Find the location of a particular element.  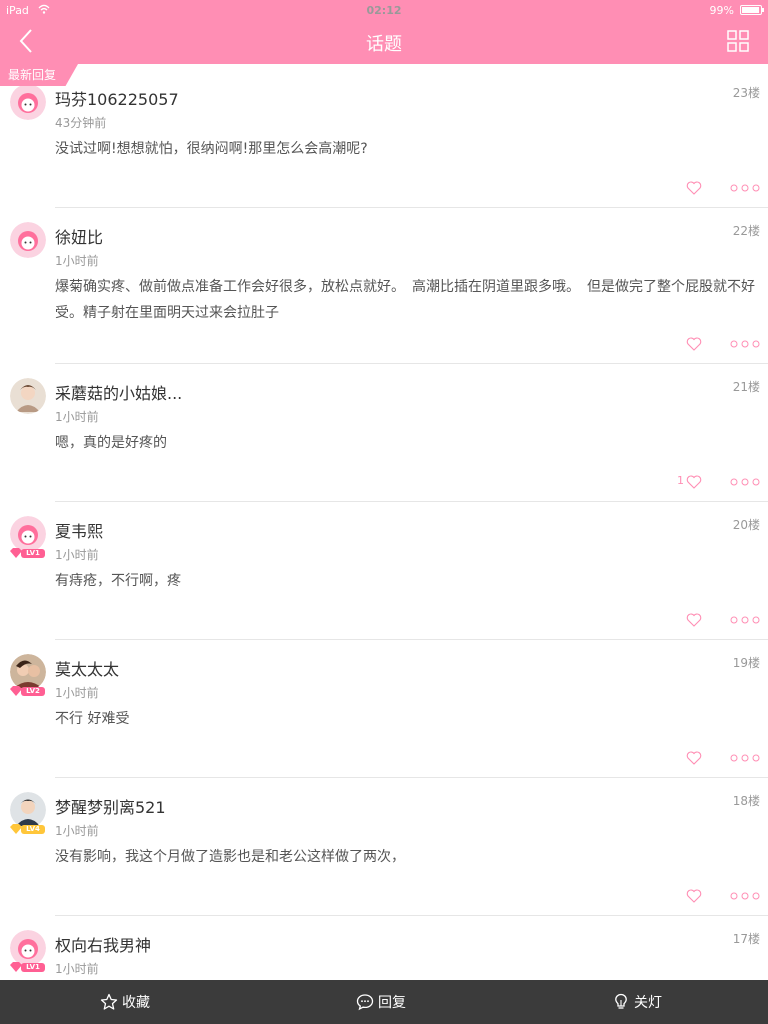

battery-percentage: 99% is located at coordinates (721, 10).